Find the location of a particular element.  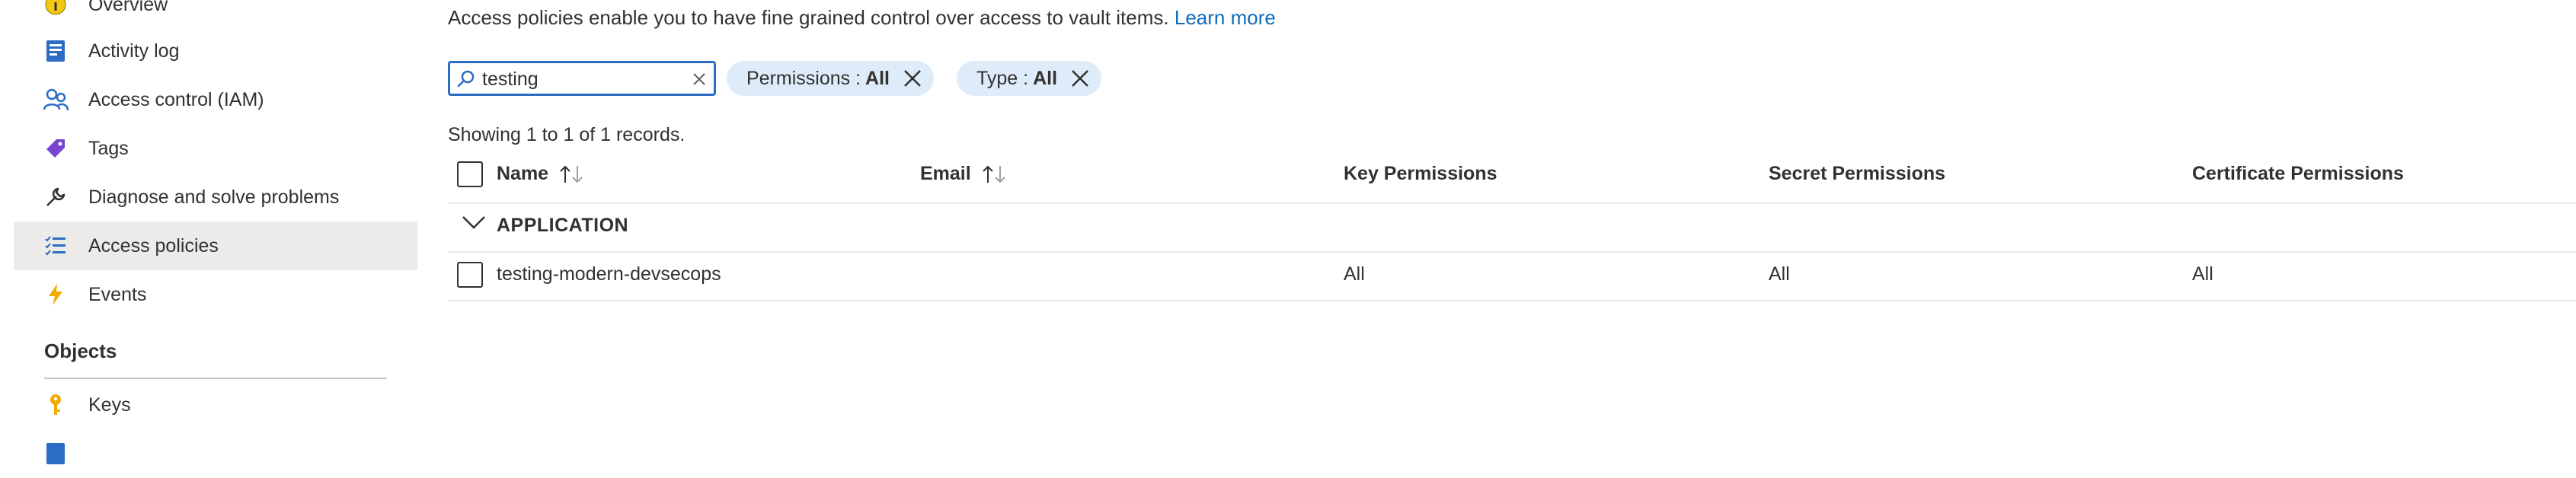

clear-icon is located at coordinates (700, 80).